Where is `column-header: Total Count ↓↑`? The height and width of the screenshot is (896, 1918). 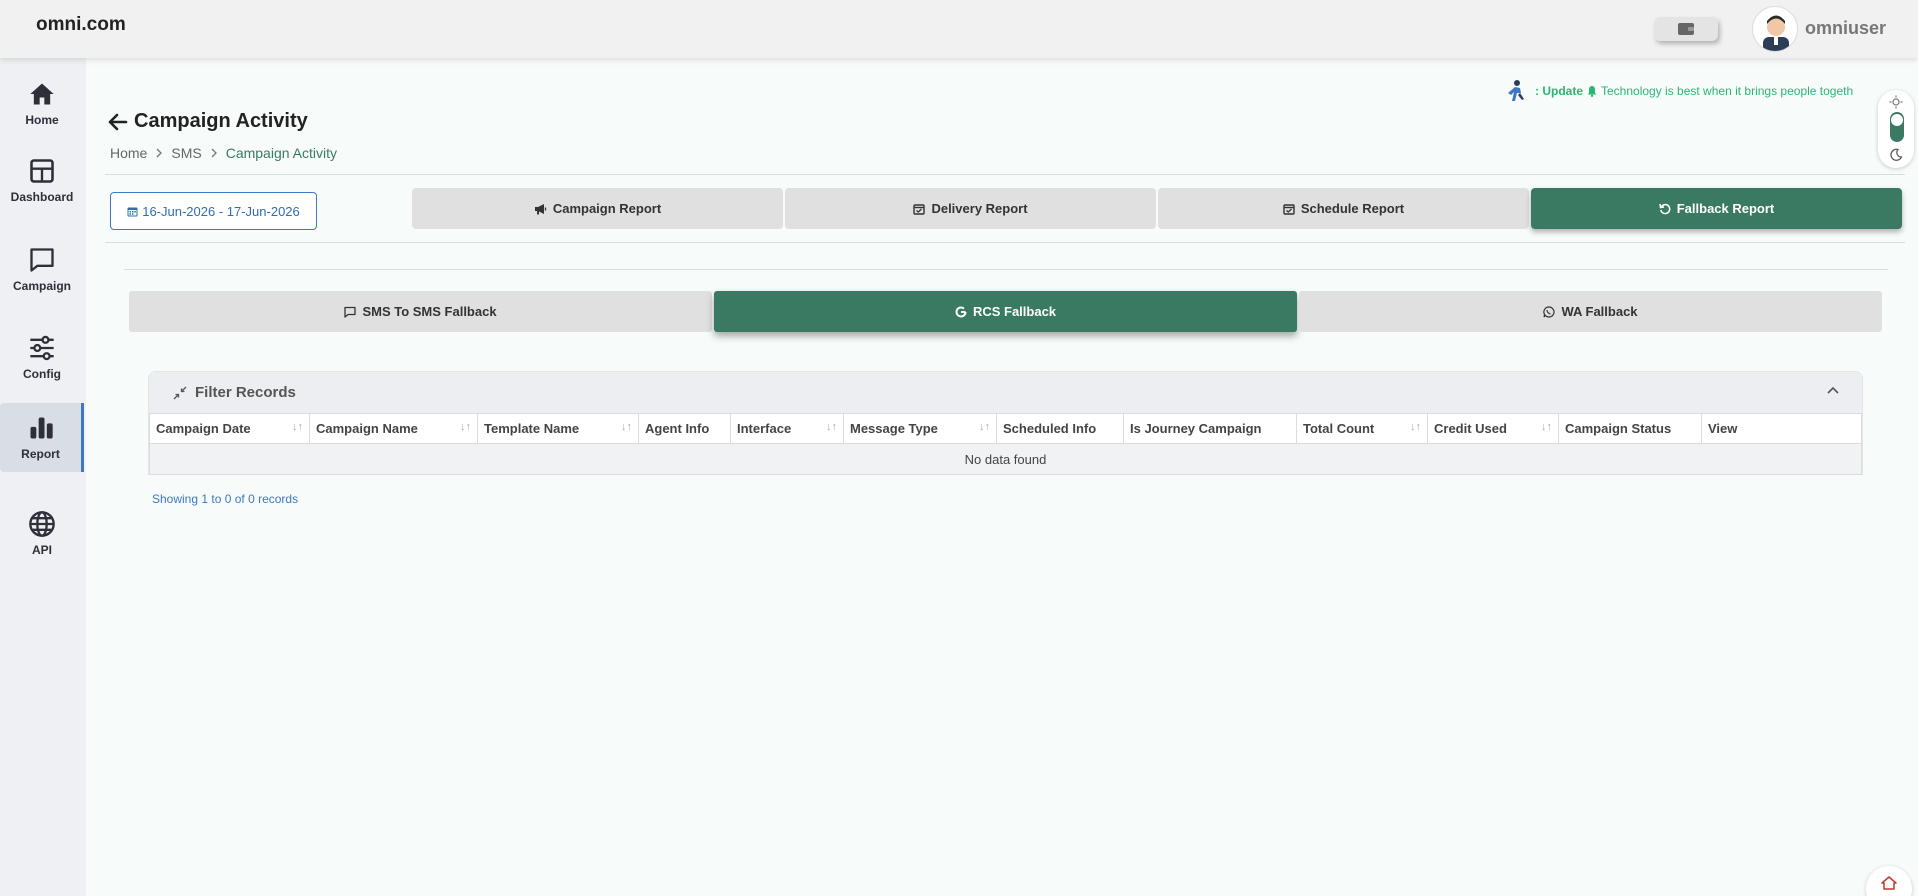 column-header: Total Count ↓↑ is located at coordinates (1362, 428).